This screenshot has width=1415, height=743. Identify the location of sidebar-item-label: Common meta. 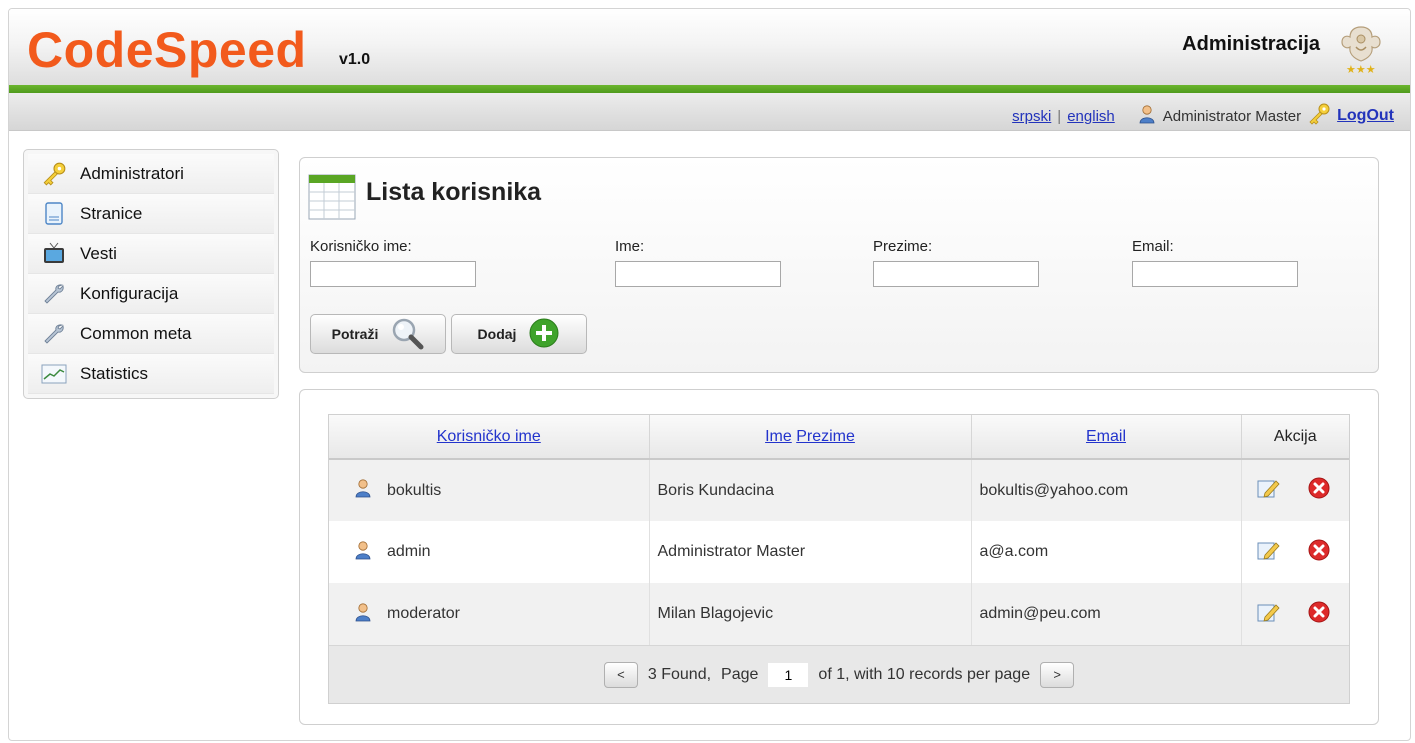
(136, 333).